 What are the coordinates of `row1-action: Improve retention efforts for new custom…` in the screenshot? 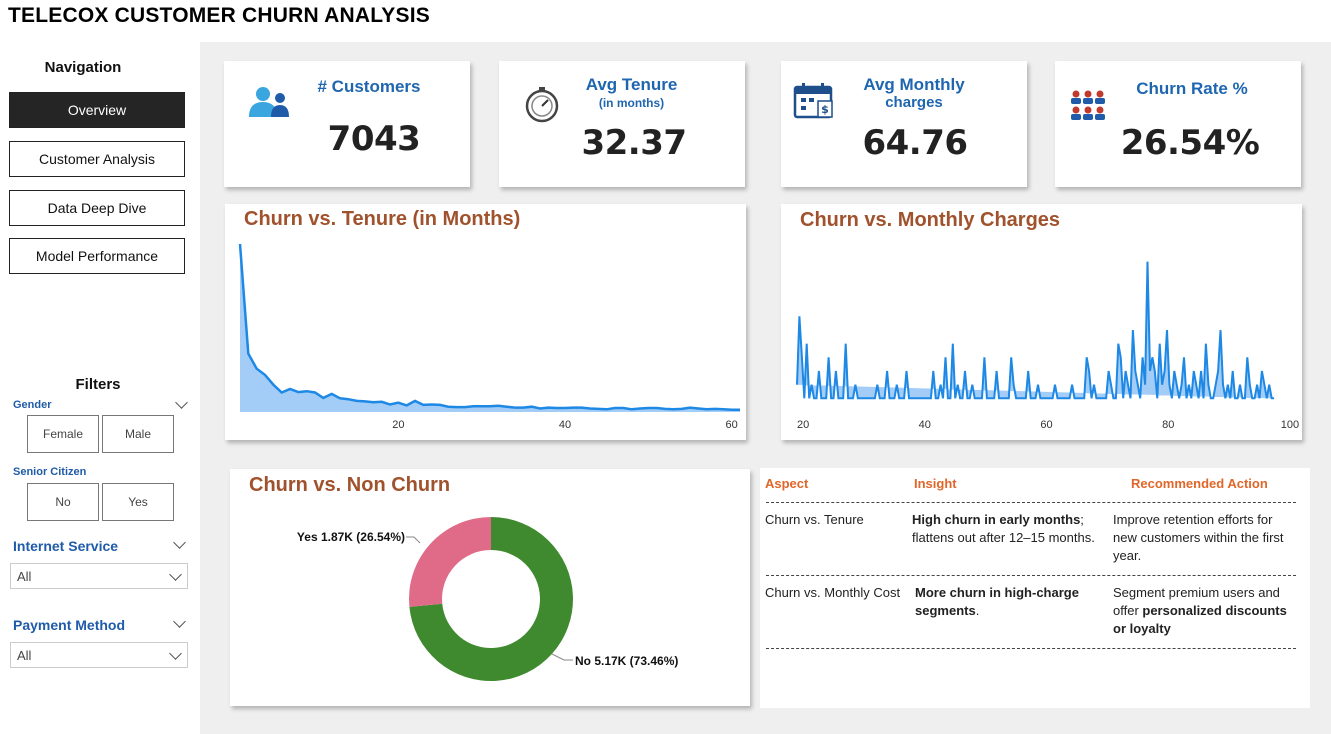 It's located at (1205, 538).